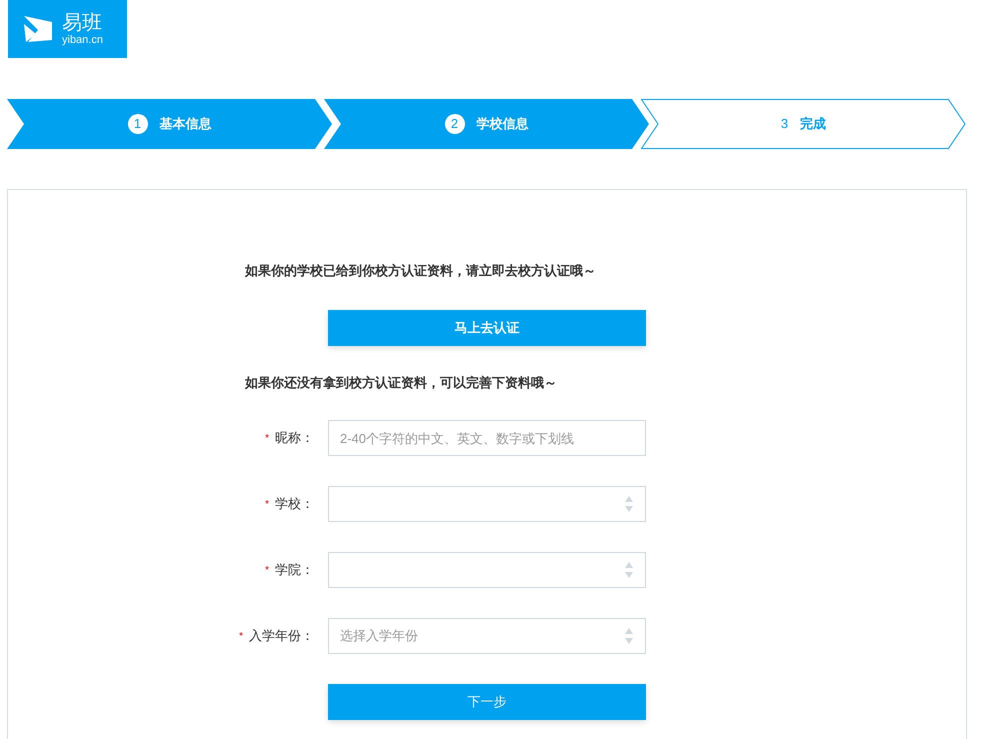 The image size is (986, 739). Describe the element at coordinates (487, 702) in the screenshot. I see `next-button: 下一步` at that location.